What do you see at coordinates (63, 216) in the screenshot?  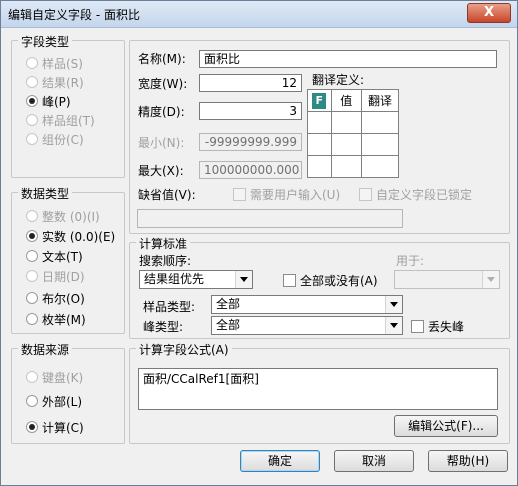 I see `data-type-integer-radio: 整数 (0)(I)` at bounding box center [63, 216].